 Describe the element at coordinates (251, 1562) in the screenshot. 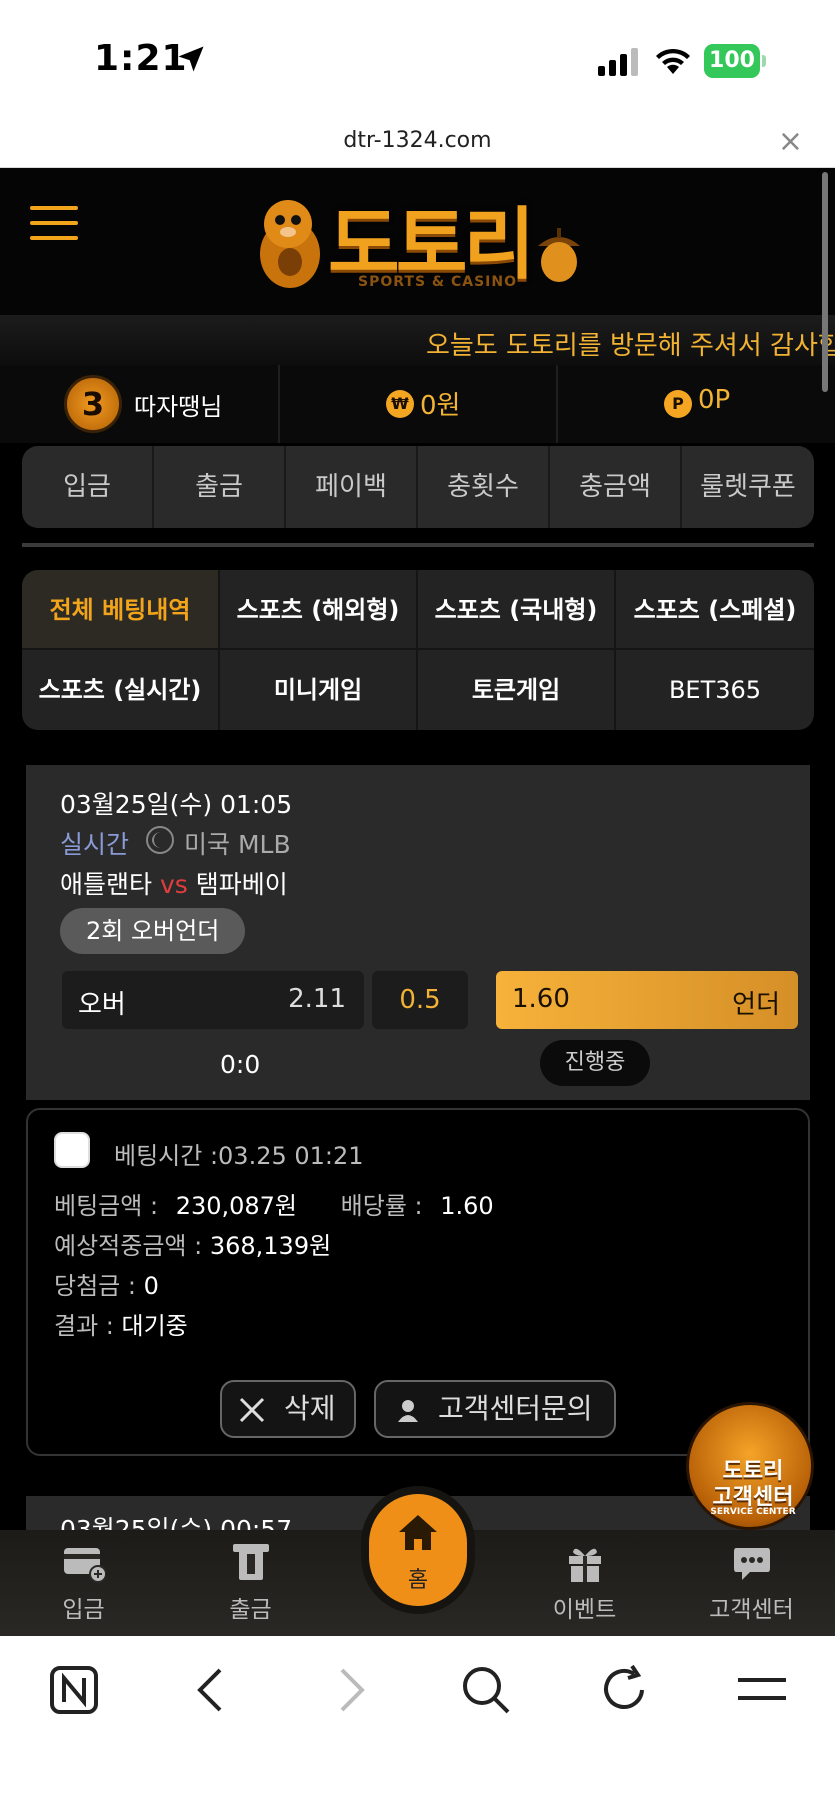

I see `withdraw-atm-icon` at that location.